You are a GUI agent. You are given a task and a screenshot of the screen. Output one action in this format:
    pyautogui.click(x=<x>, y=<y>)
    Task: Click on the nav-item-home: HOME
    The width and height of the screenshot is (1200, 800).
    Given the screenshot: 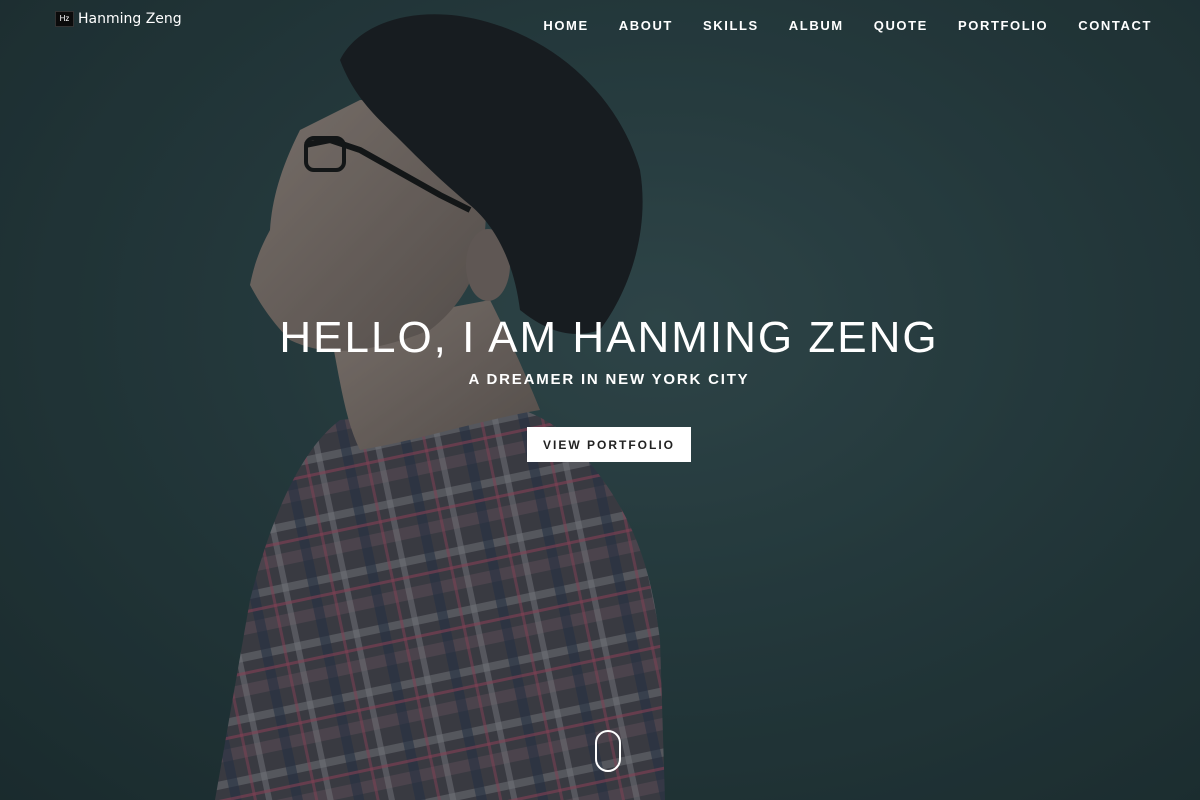 What is the action you would take?
    pyautogui.click(x=565, y=26)
    